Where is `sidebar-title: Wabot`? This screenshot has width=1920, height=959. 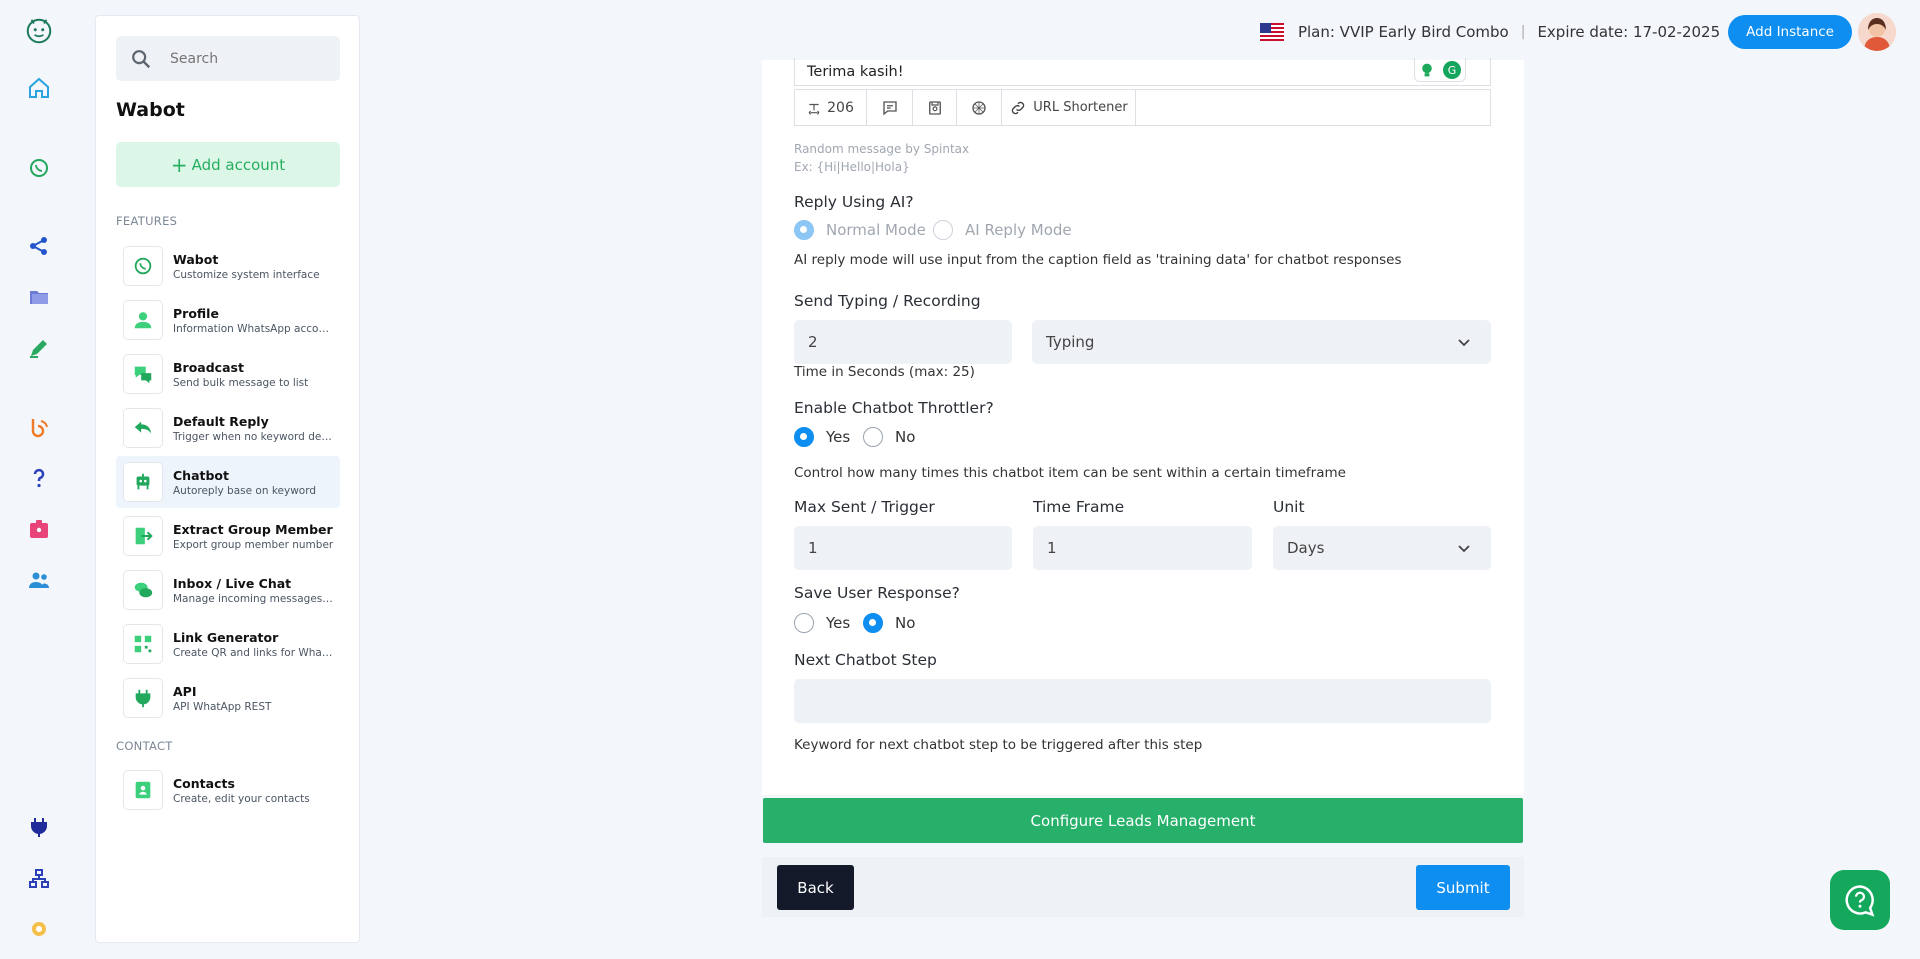 sidebar-title: Wabot is located at coordinates (150, 110).